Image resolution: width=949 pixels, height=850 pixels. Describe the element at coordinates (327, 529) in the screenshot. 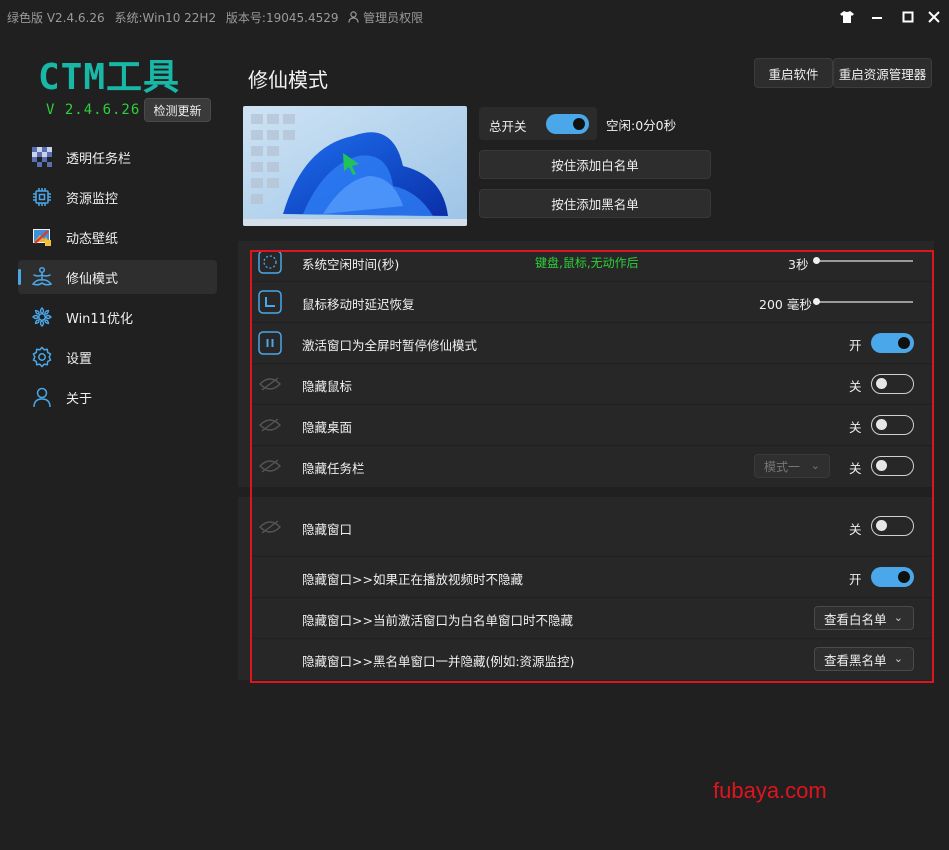

I see `setting-label: 隐藏窗口` at that location.